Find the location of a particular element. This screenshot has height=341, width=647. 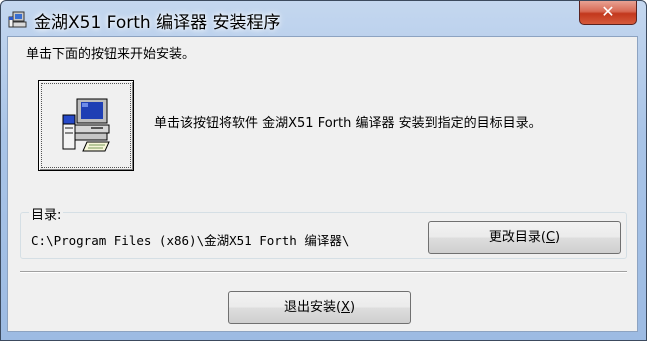

install-button is located at coordinates (86, 125).